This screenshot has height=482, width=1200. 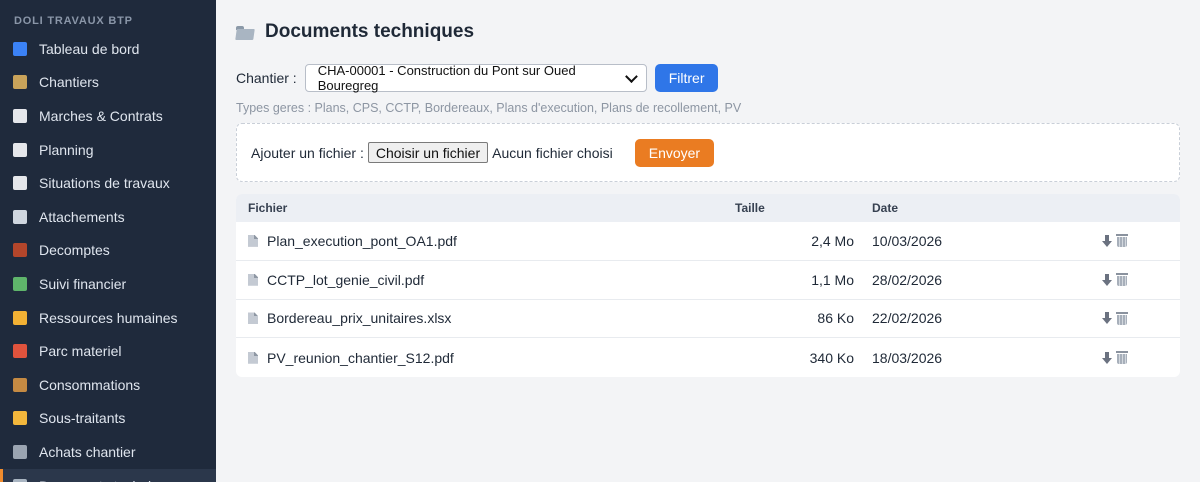 What do you see at coordinates (87, 451) in the screenshot?
I see `sidebar-item-label: Achats chantier` at bounding box center [87, 451].